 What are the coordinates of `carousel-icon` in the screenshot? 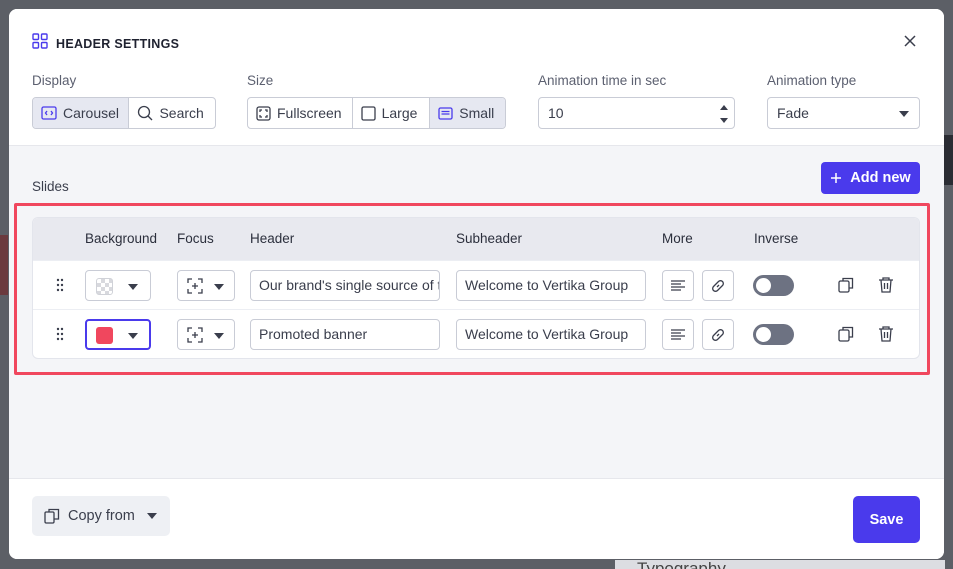 It's located at (49, 113).